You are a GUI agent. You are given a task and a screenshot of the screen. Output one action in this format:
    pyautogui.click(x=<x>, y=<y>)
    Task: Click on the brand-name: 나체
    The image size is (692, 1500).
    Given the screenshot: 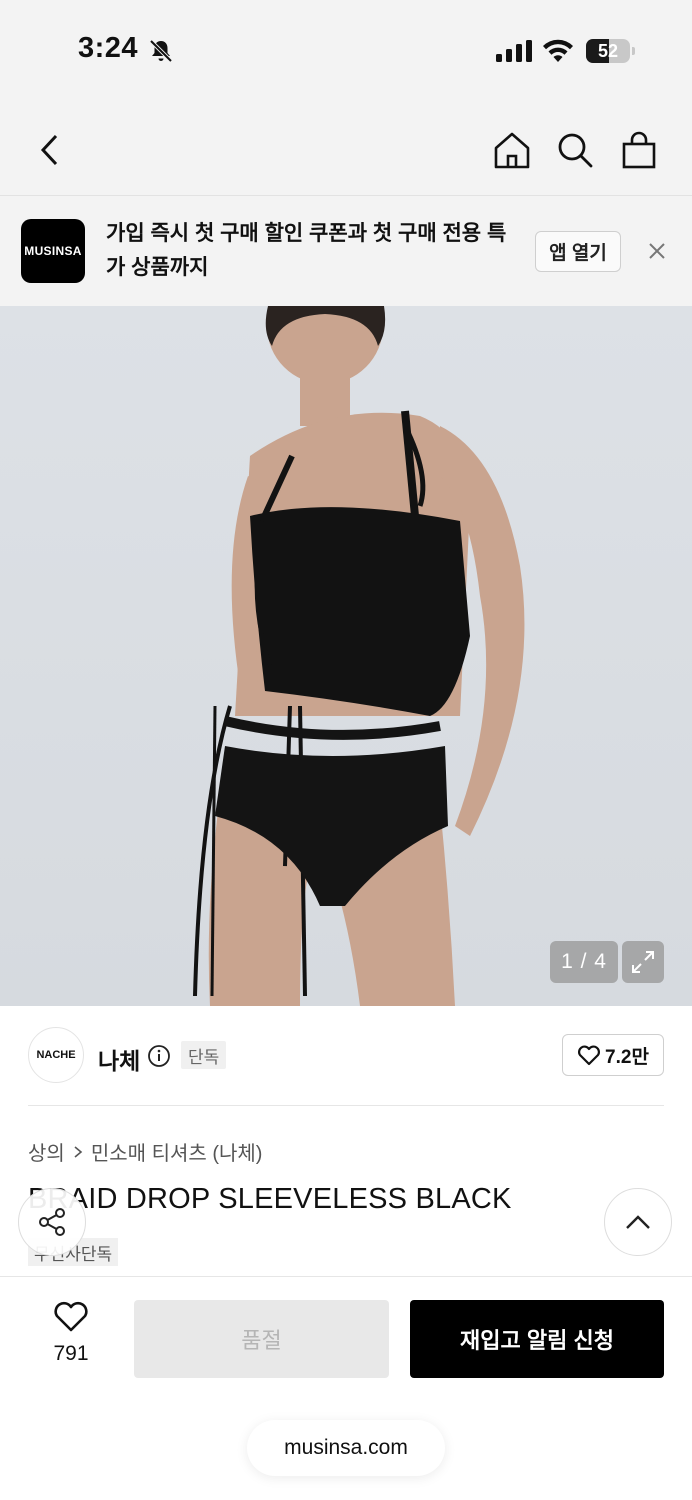 What is the action you would take?
    pyautogui.click(x=119, y=1059)
    